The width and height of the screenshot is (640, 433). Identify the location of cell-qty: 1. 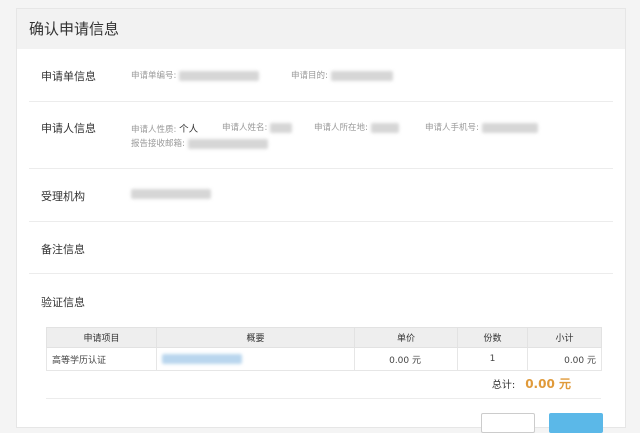
(492, 359).